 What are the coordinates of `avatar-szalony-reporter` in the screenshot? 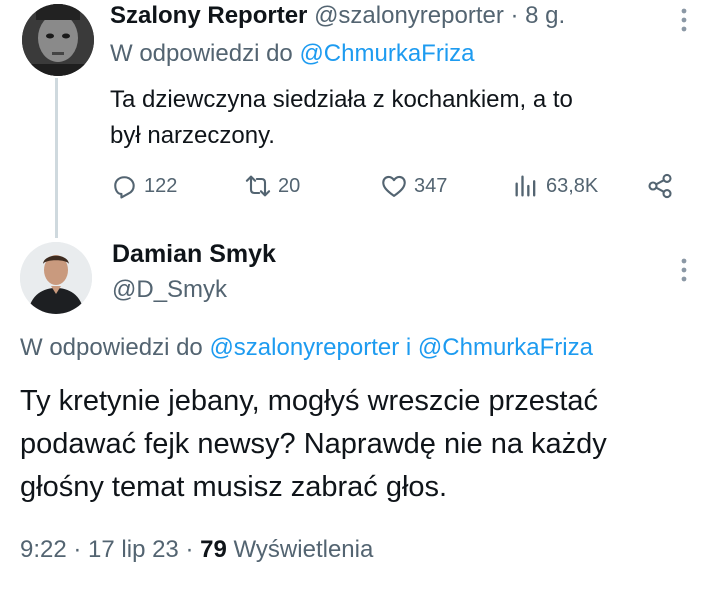 It's located at (58, 40).